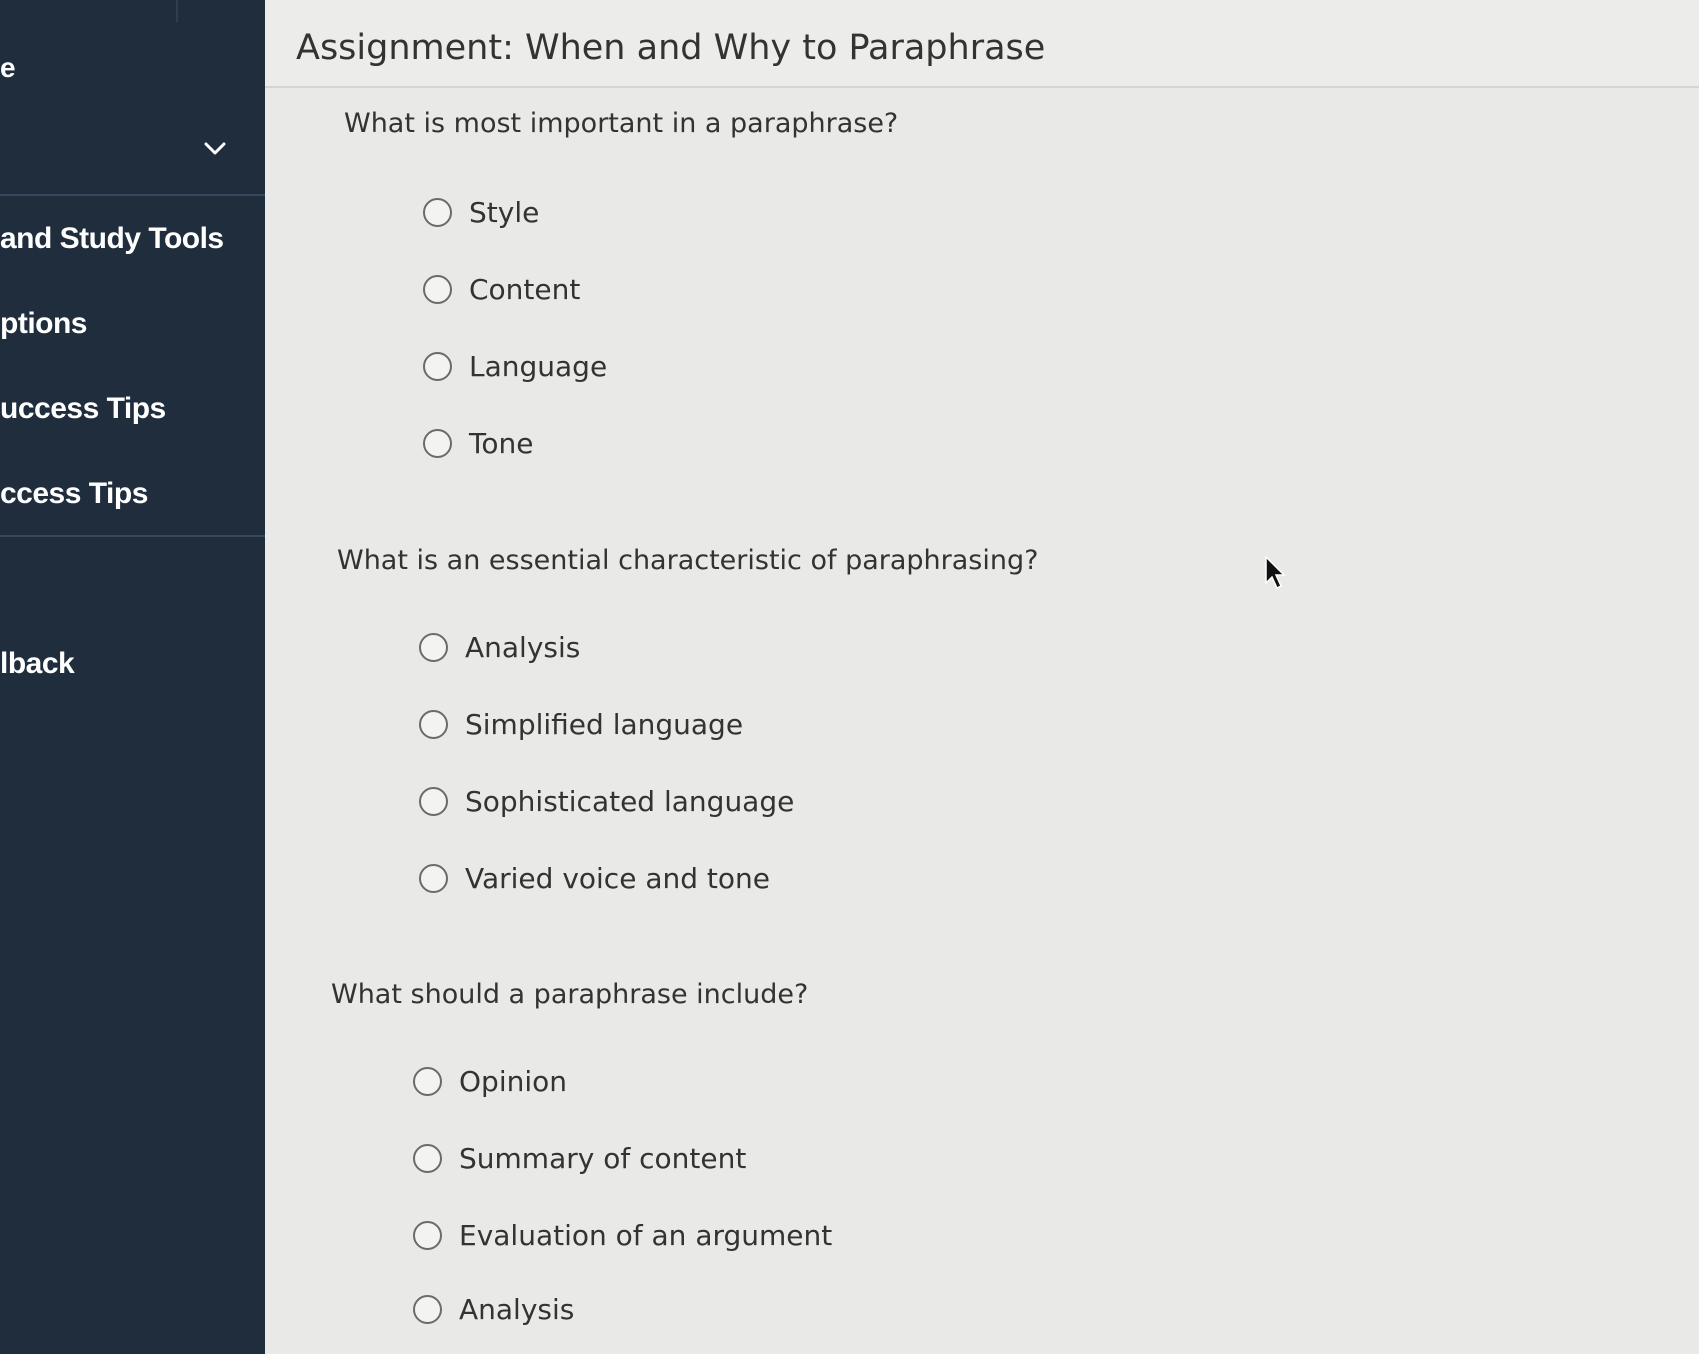  I want to click on option-label: Sophisticated language, so click(630, 801).